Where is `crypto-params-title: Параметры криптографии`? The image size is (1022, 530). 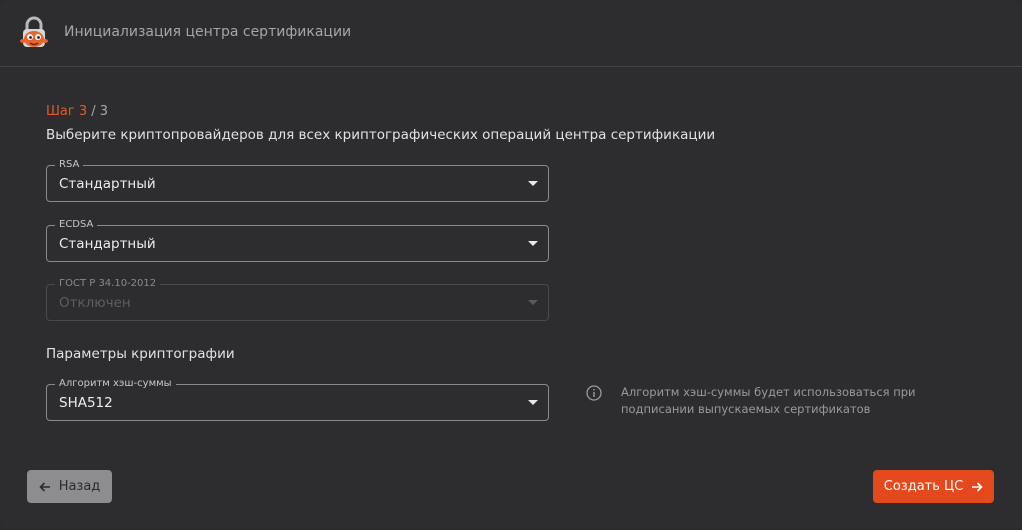 crypto-params-title: Параметры криптографии is located at coordinates (140, 354).